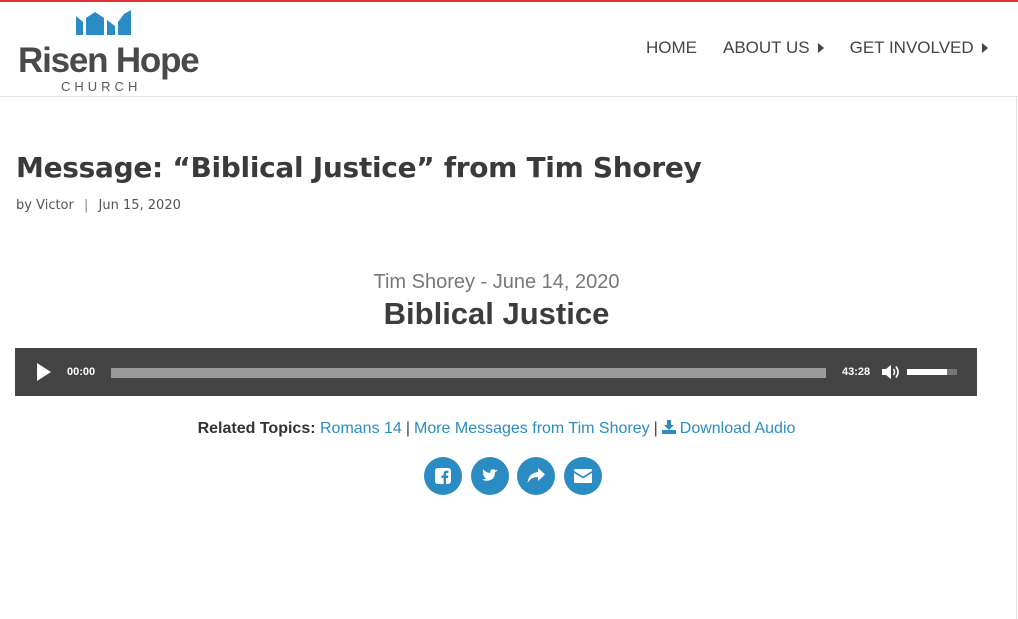  Describe the element at coordinates (468, 373) in the screenshot. I see `seek-bar` at that location.